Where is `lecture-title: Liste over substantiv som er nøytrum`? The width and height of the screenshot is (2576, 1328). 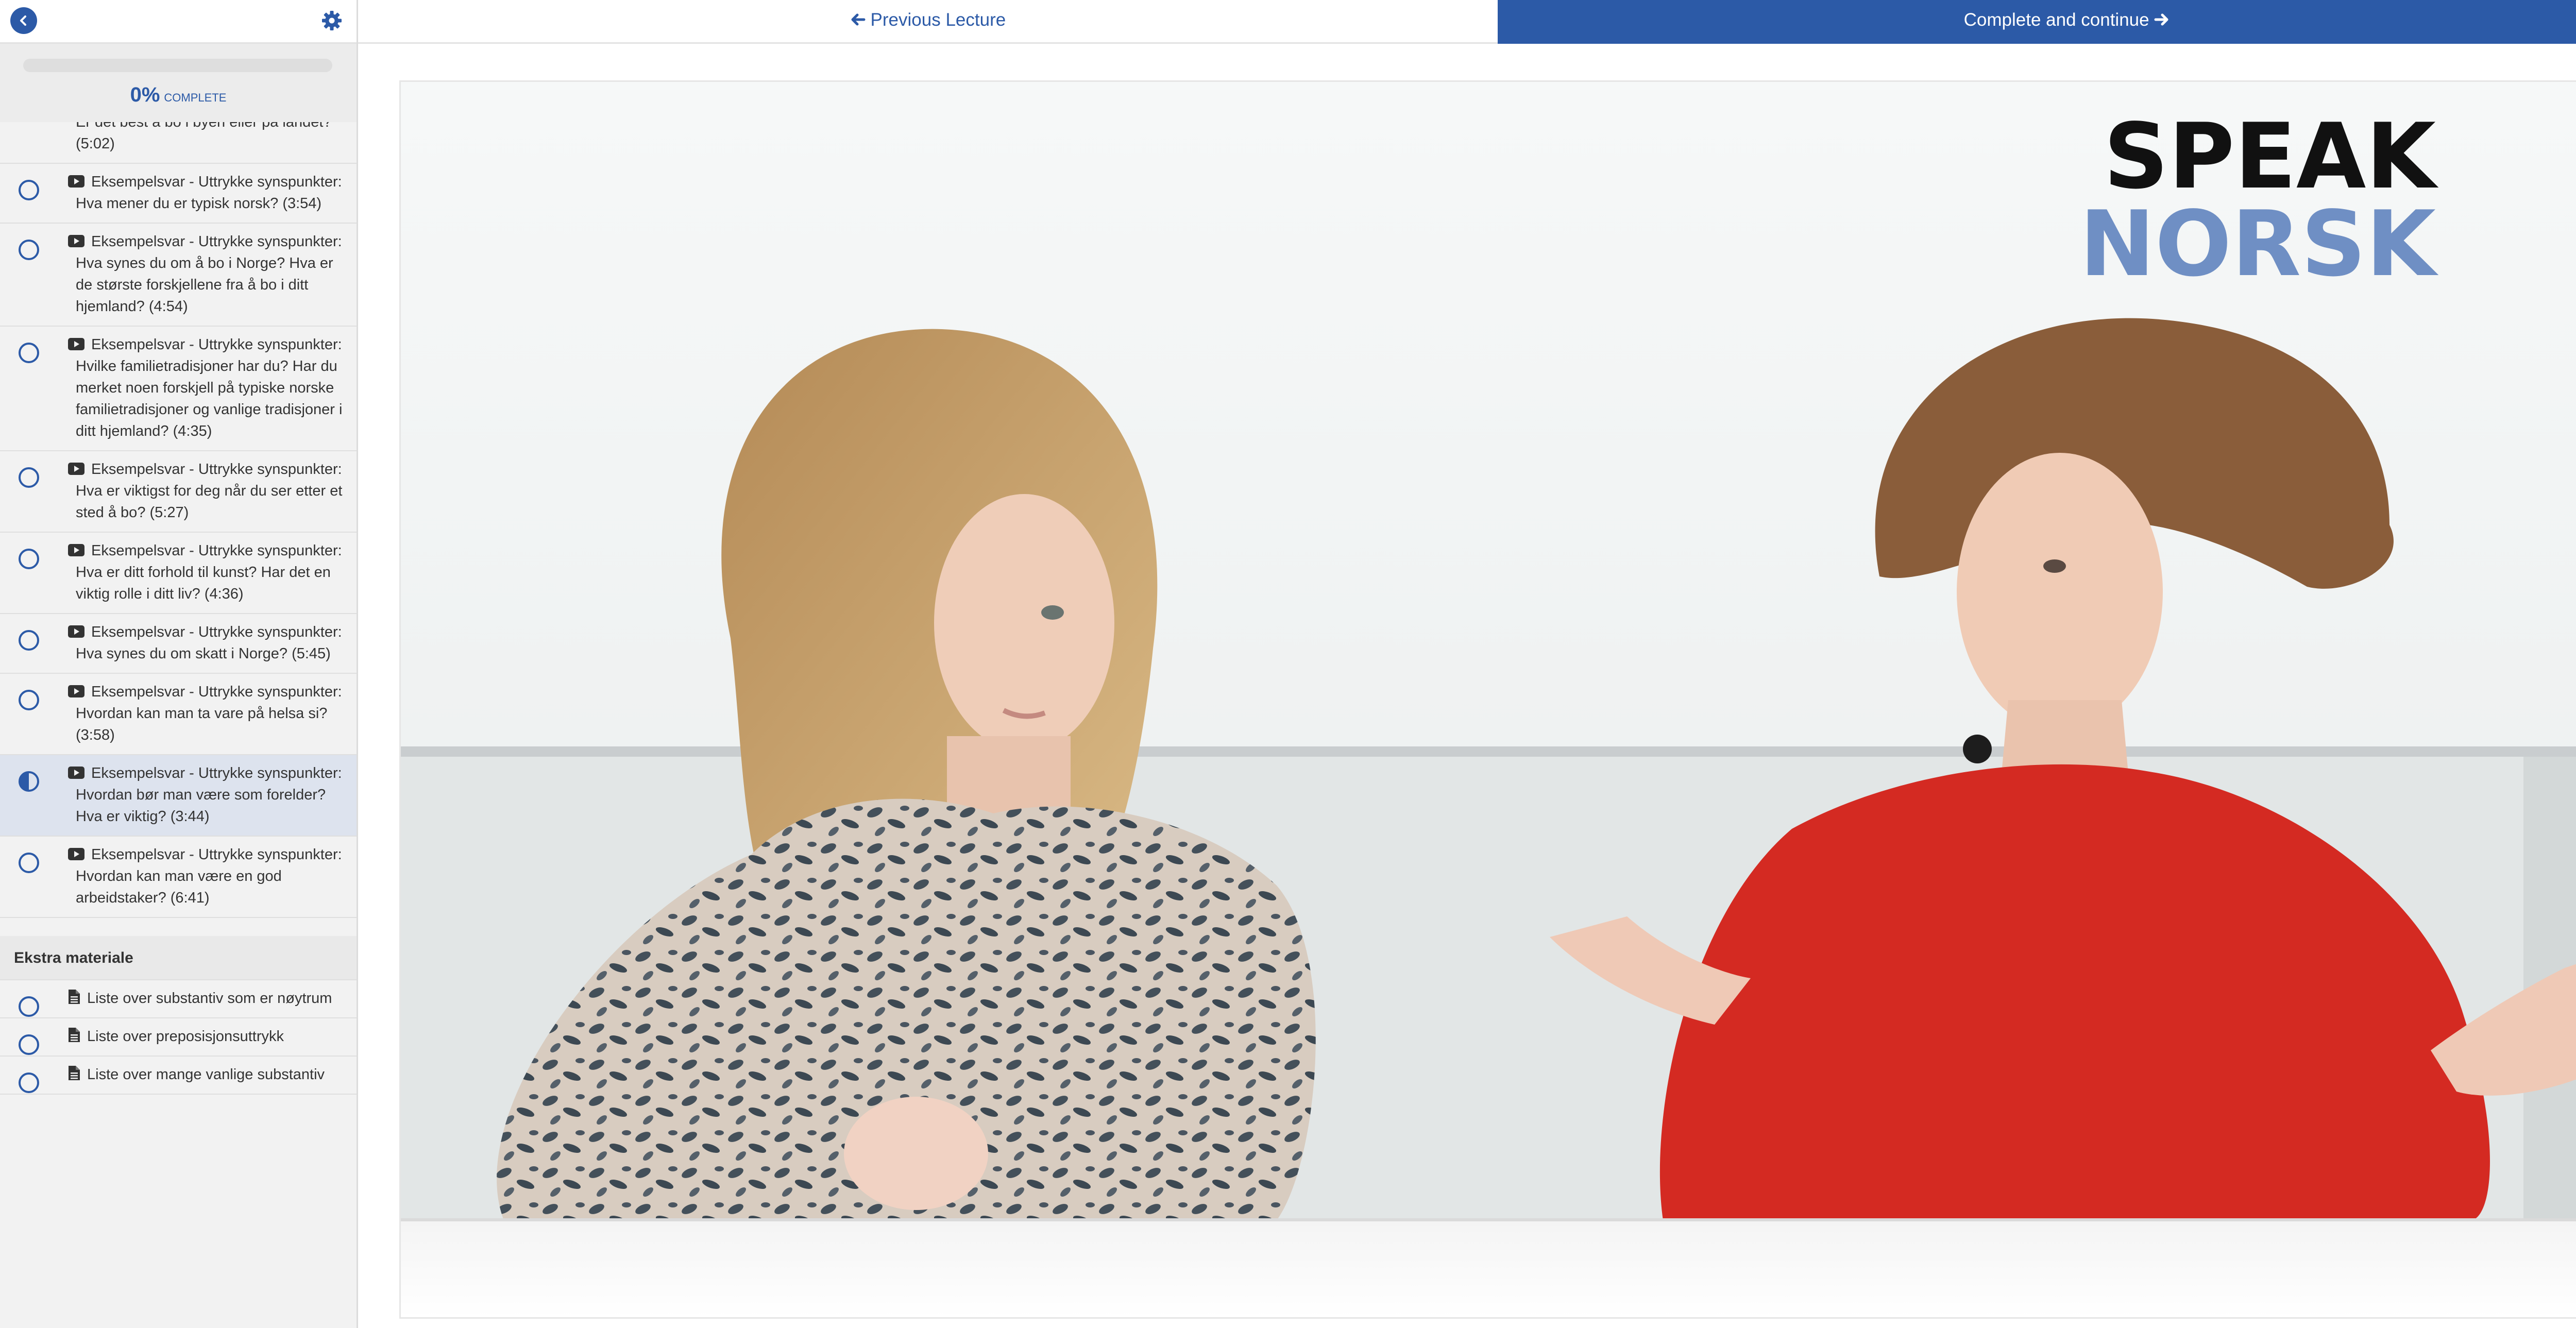 lecture-title: Liste over substantiv som er nøytrum is located at coordinates (207, 999).